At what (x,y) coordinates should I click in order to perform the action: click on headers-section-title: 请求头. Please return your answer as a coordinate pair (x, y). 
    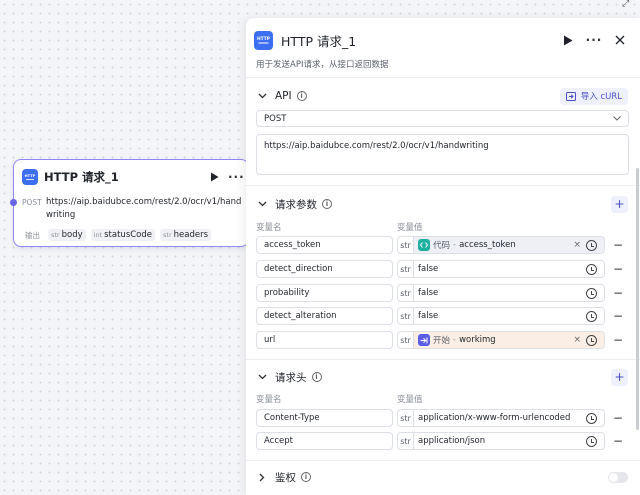
    Looking at the image, I should click on (291, 377).